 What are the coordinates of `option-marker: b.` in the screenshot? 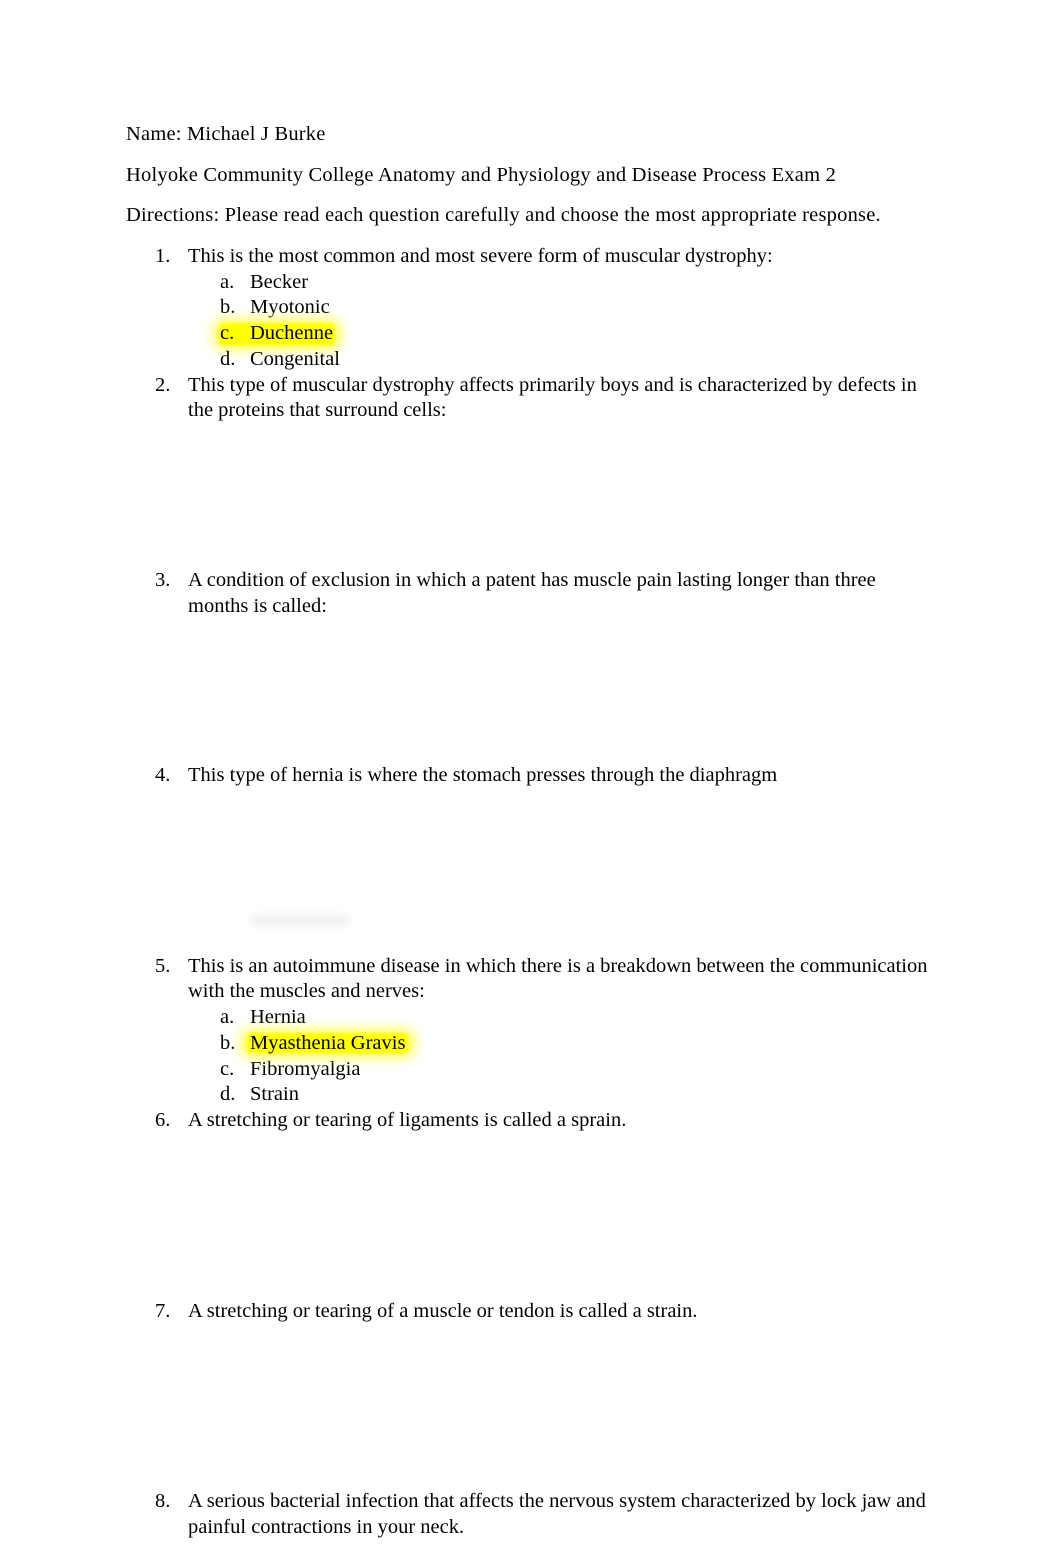 It's located at (228, 307).